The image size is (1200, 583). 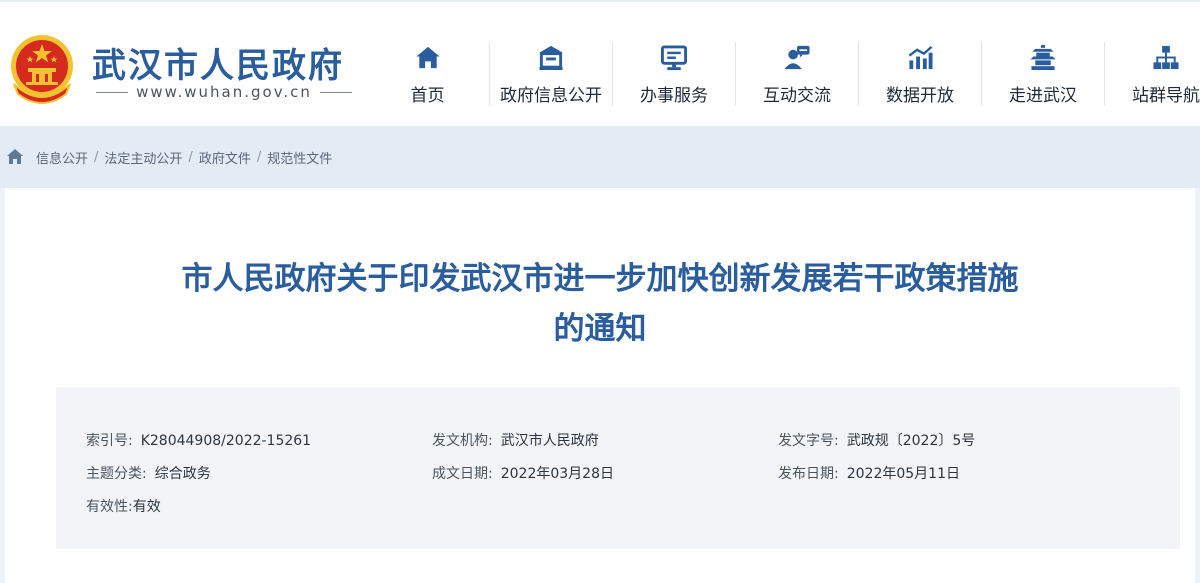 I want to click on meta-date-written: 成文日期: 2022年03月28日, so click(x=523, y=473).